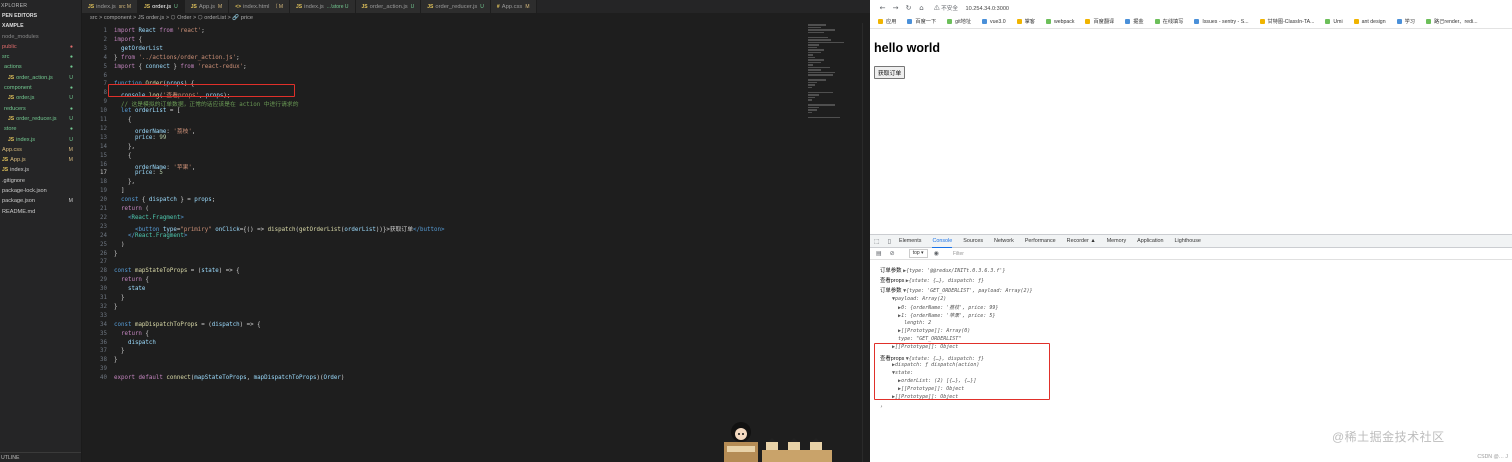 The width and height of the screenshot is (1512, 462). What do you see at coordinates (40, 150) in the screenshot?
I see `explorer-item: App.css M` at bounding box center [40, 150].